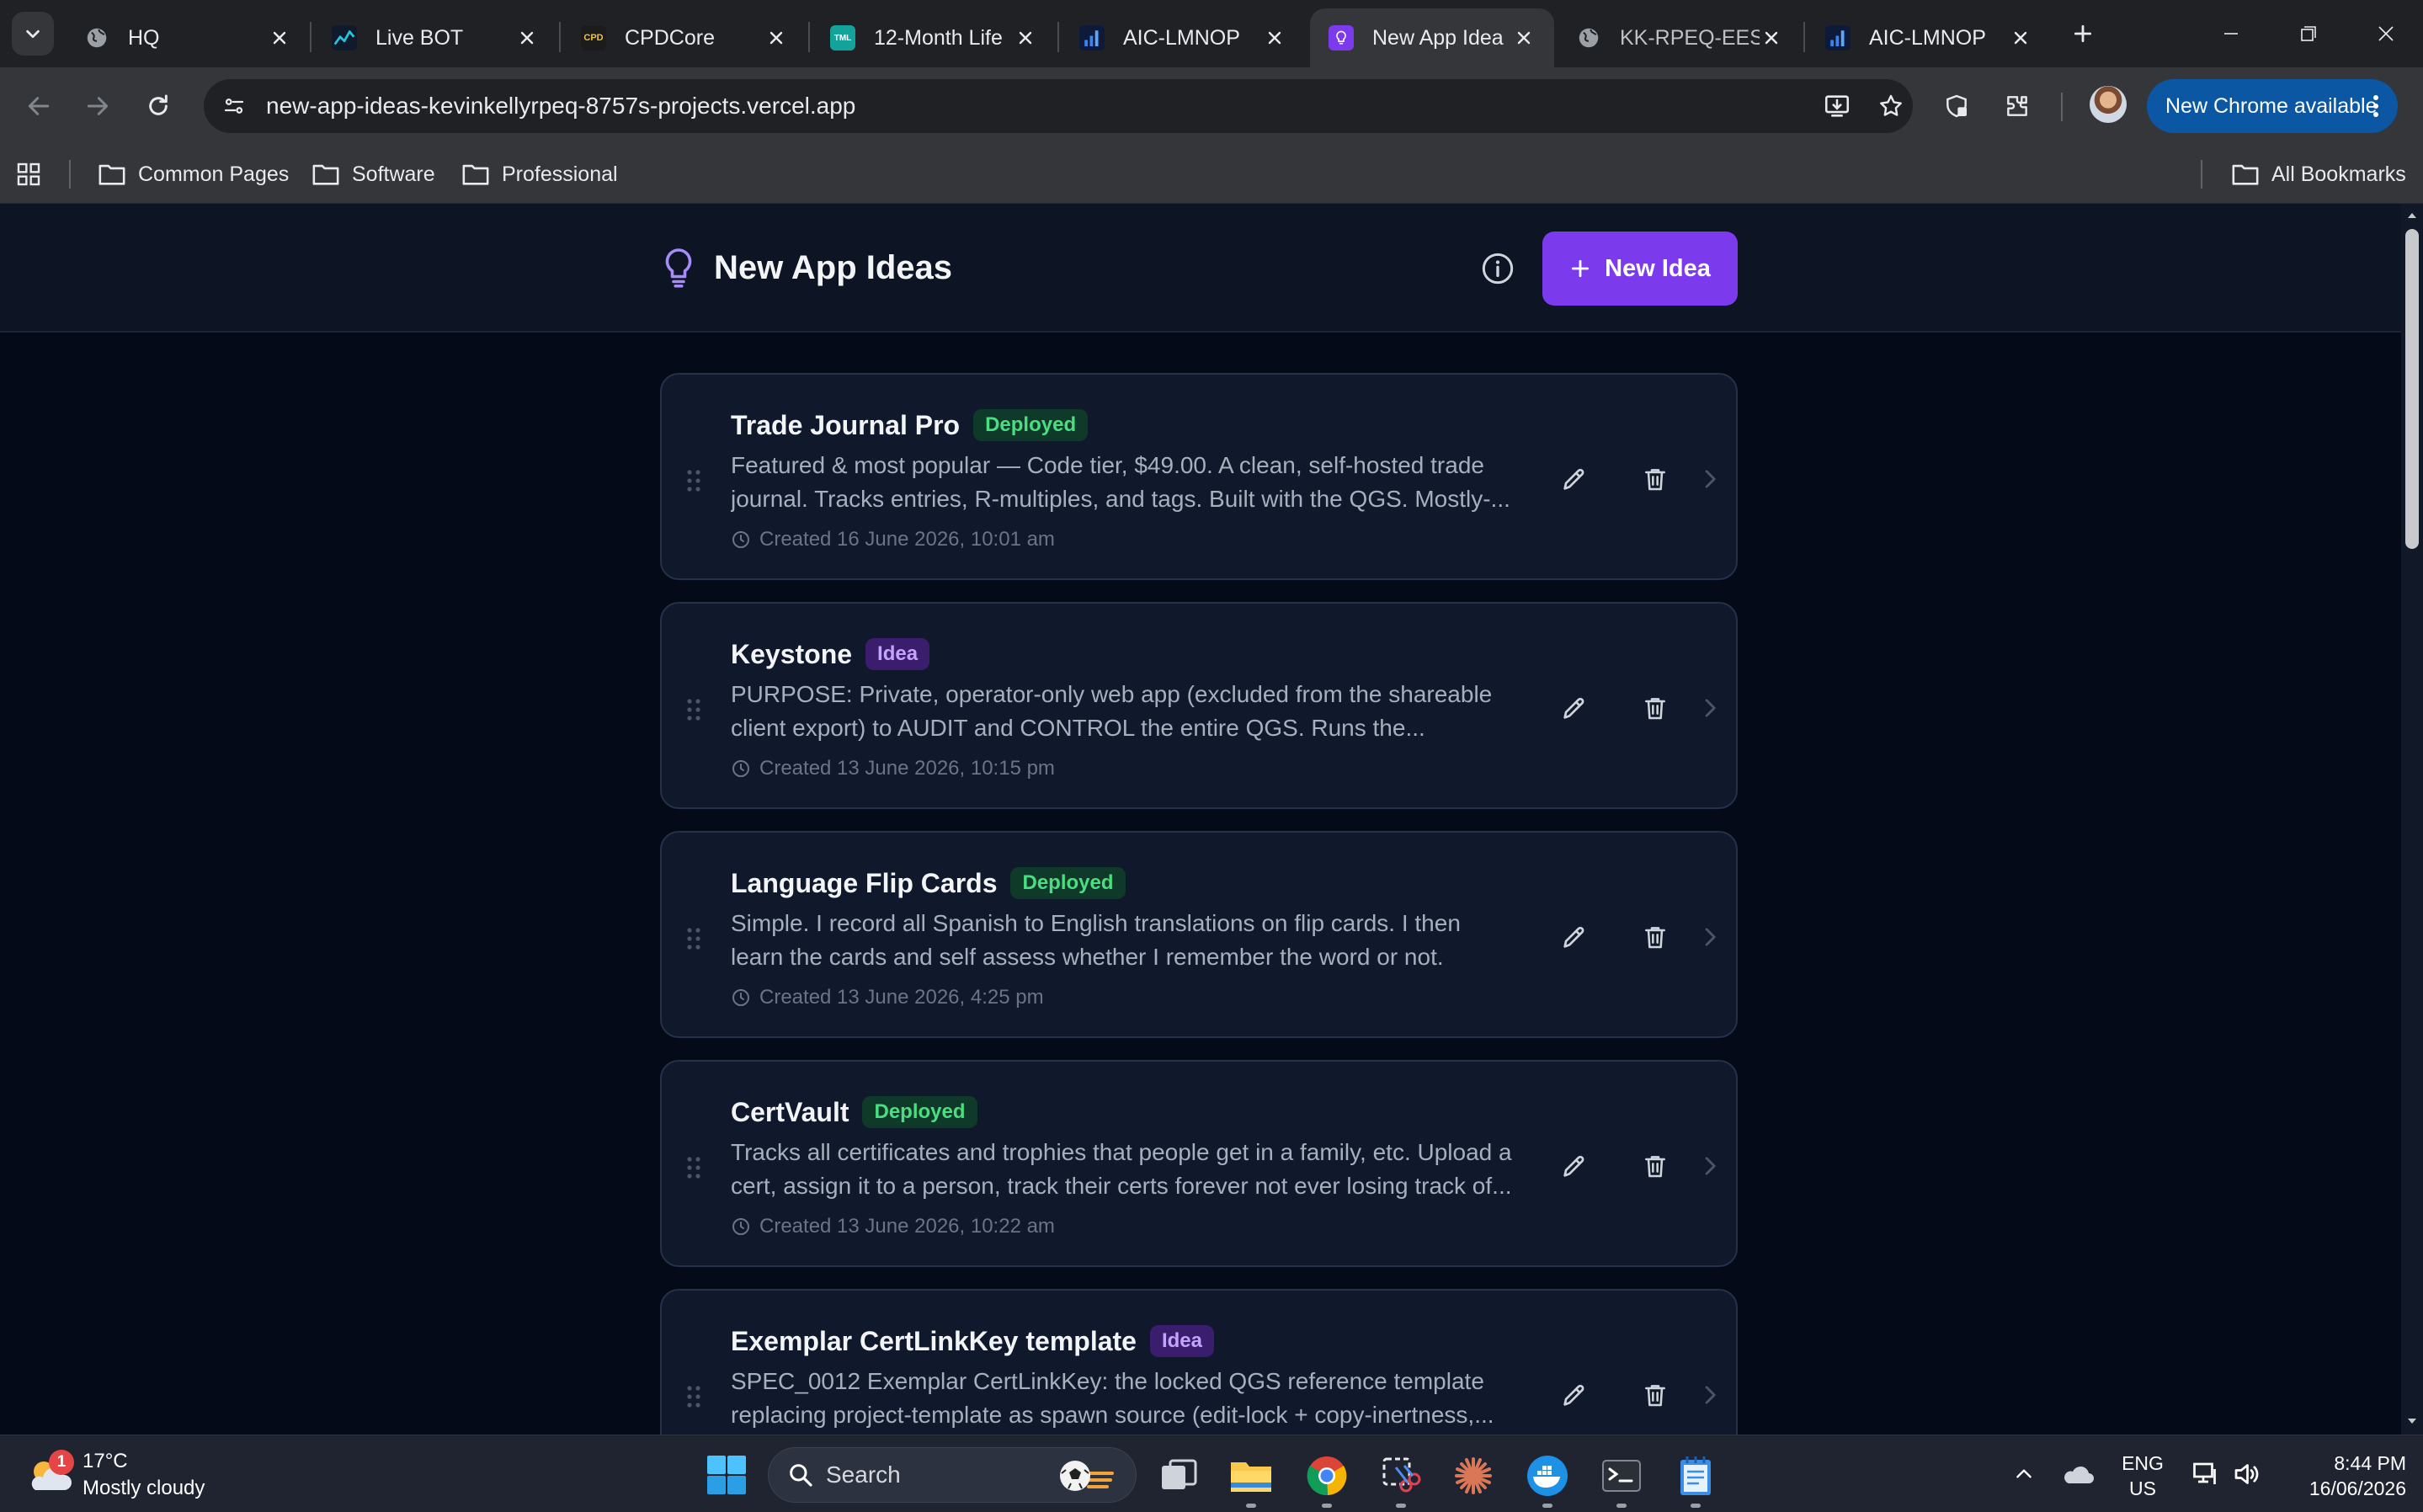 The width and height of the screenshot is (2423, 1512). I want to click on extensions-puzzle-icon, so click(2017, 106).